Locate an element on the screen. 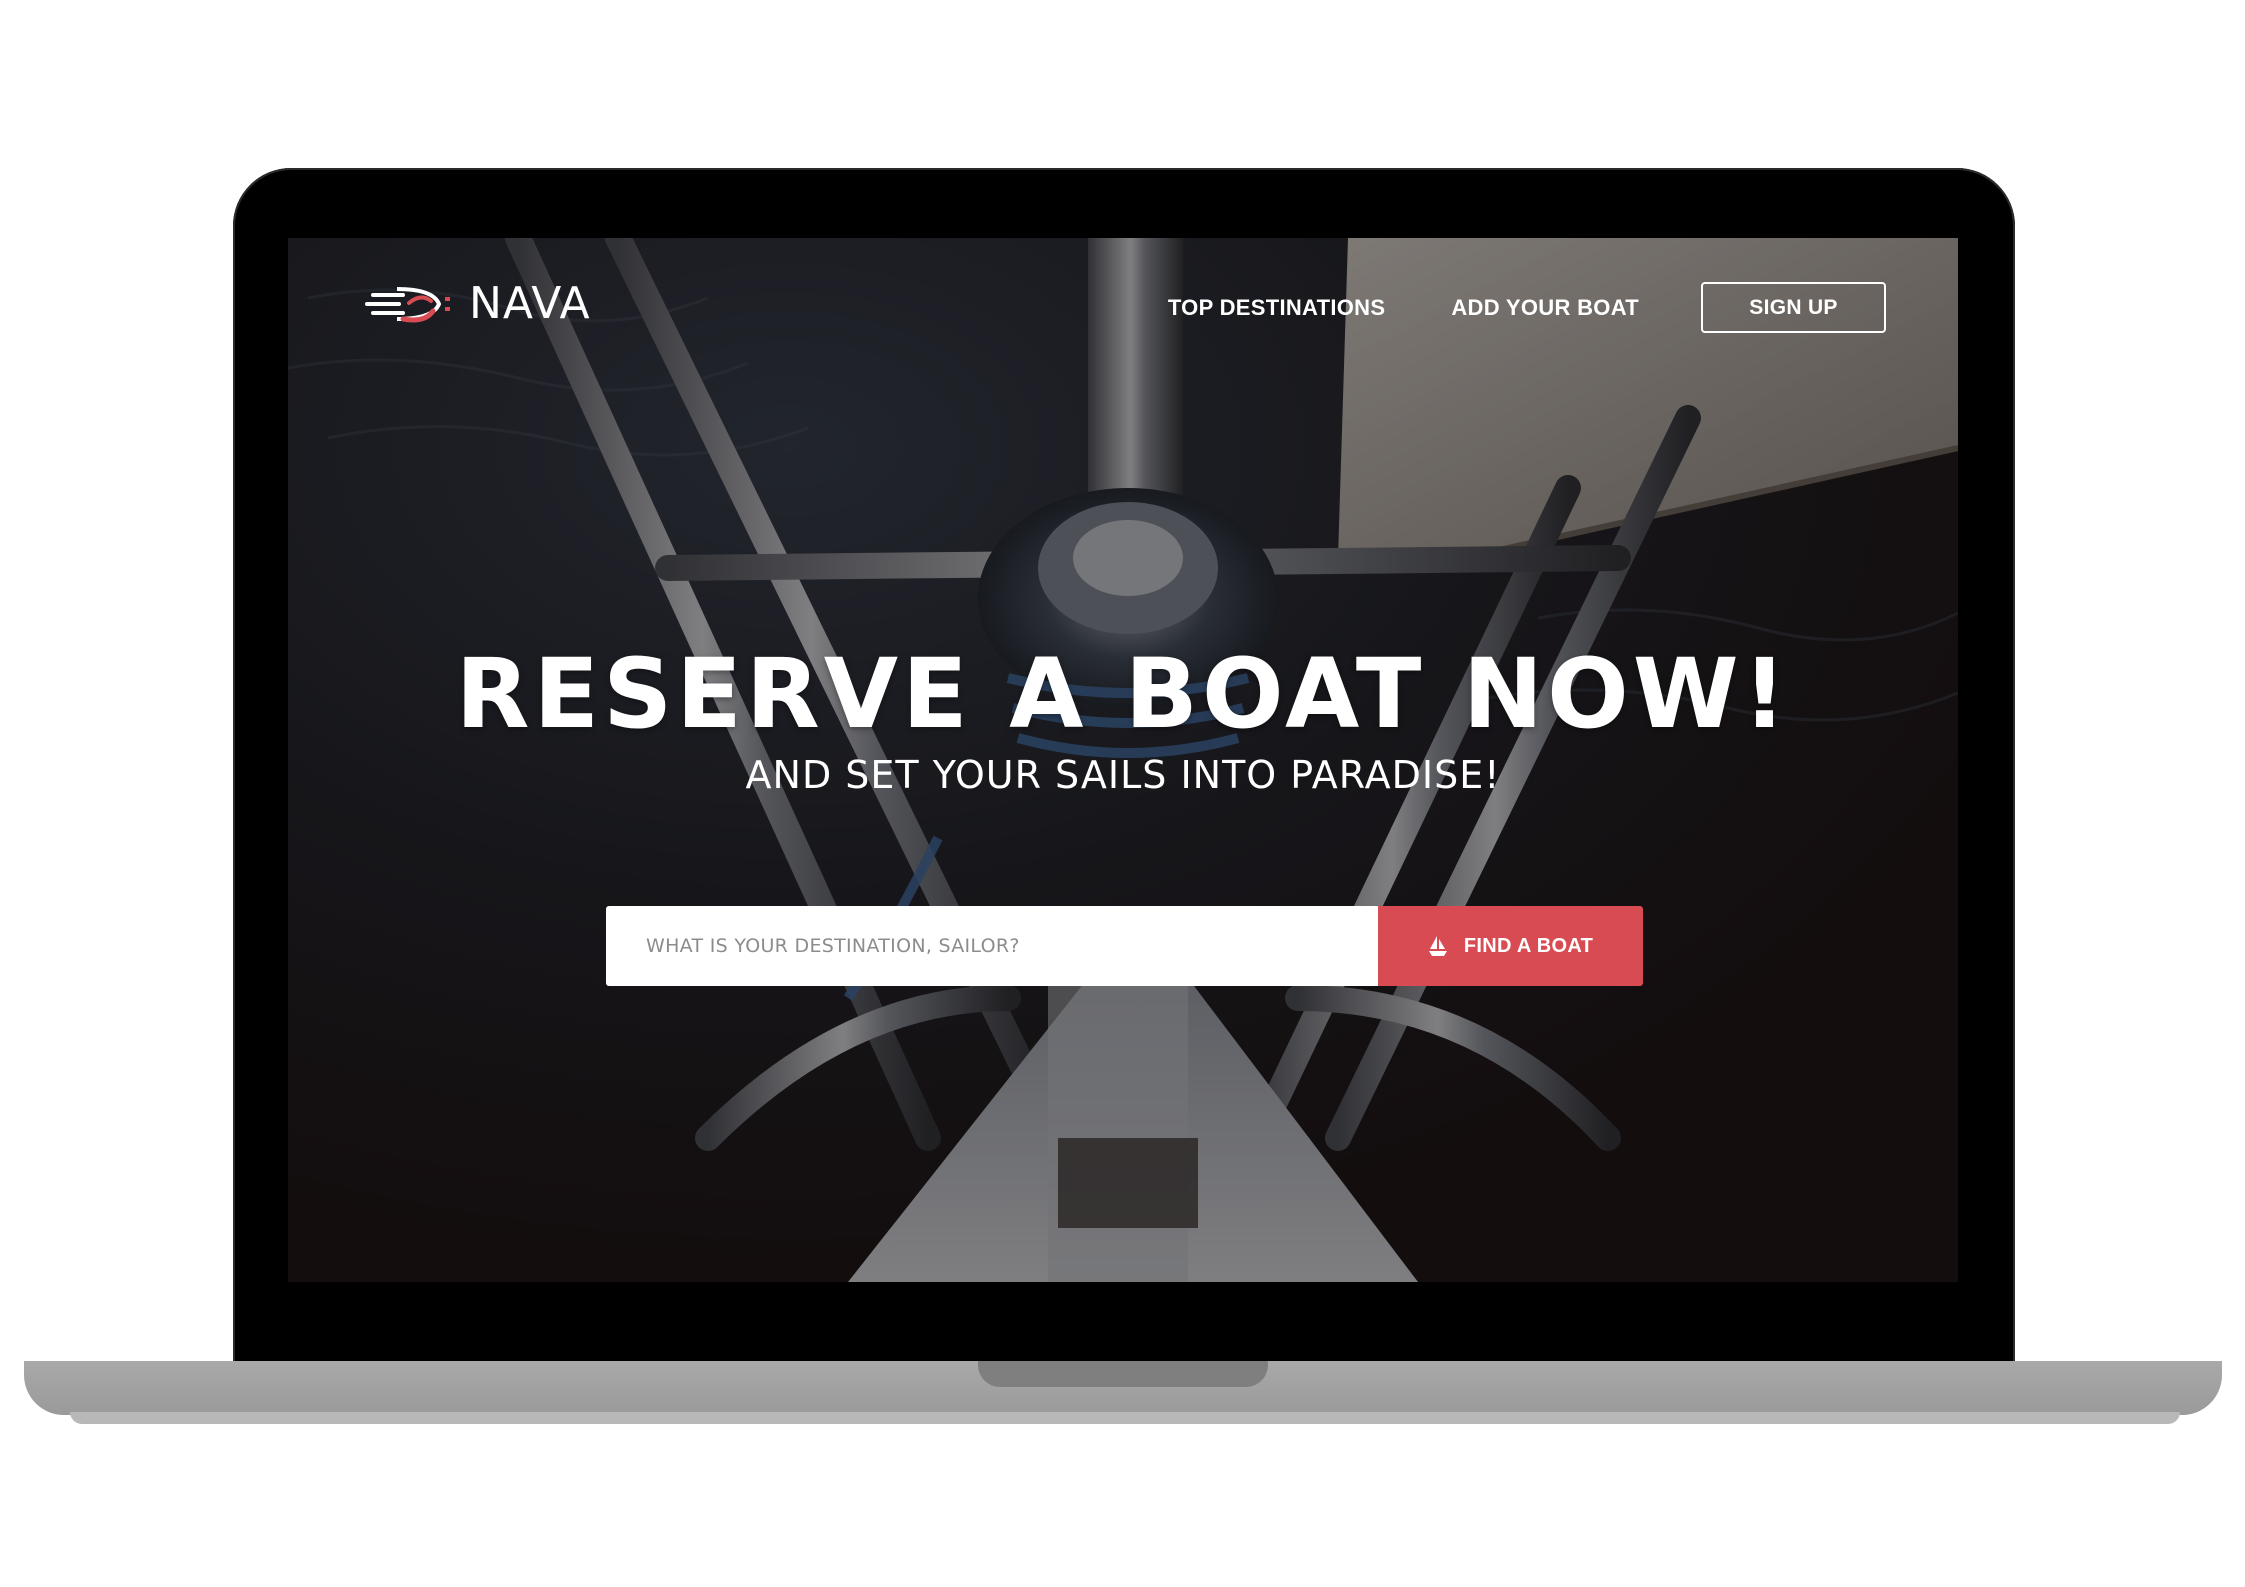  destination-search-input is located at coordinates (992, 946).